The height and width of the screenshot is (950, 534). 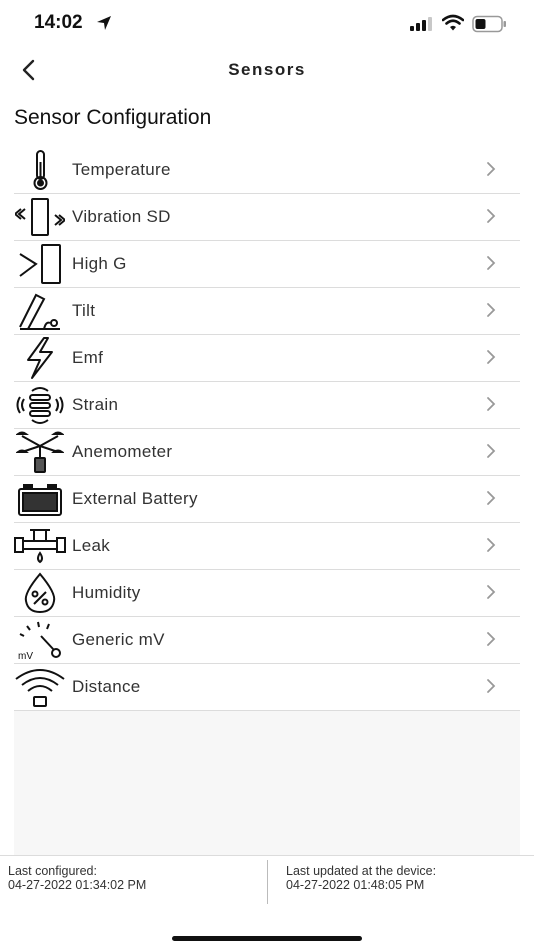 What do you see at coordinates (40, 358) in the screenshot?
I see `lightning-icon` at bounding box center [40, 358].